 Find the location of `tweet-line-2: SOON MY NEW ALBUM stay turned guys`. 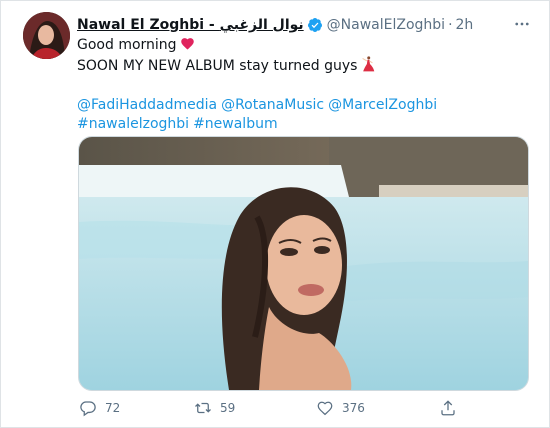

tweet-line-2: SOON MY NEW ALBUM stay turned guys is located at coordinates (297, 66).